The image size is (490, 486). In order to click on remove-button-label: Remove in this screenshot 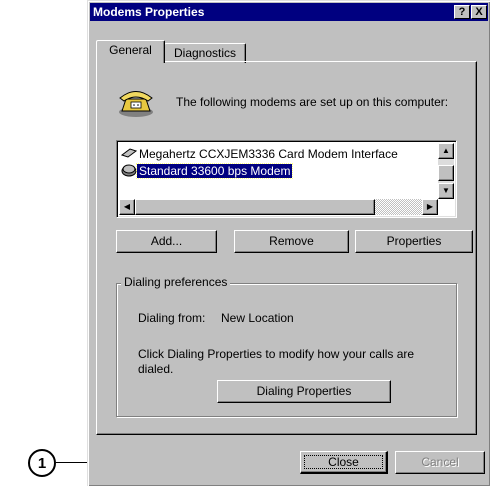, I will do `click(291, 241)`.